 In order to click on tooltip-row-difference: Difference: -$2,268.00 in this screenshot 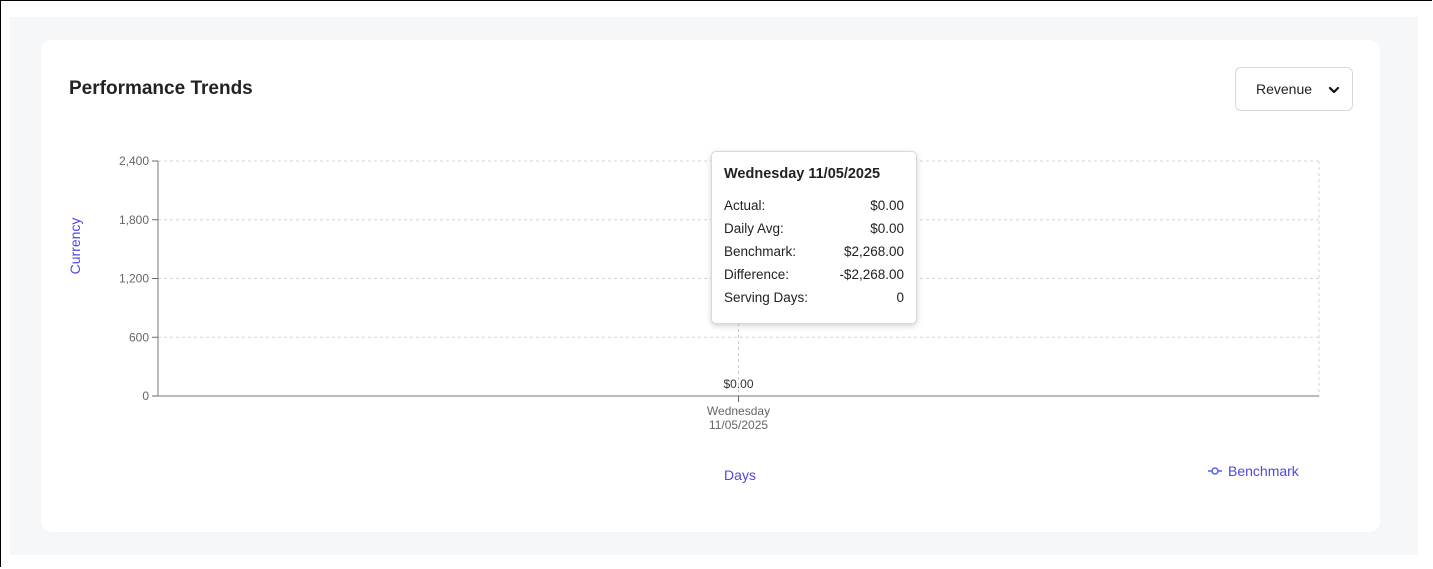, I will do `click(814, 274)`.